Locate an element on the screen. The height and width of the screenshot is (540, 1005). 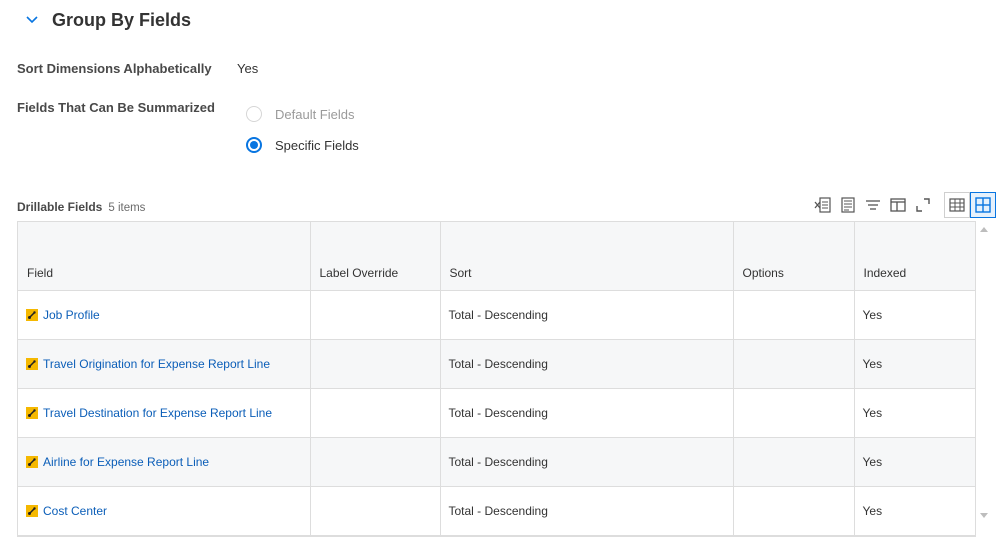
column-header-label-override: Label Override is located at coordinates (375, 256).